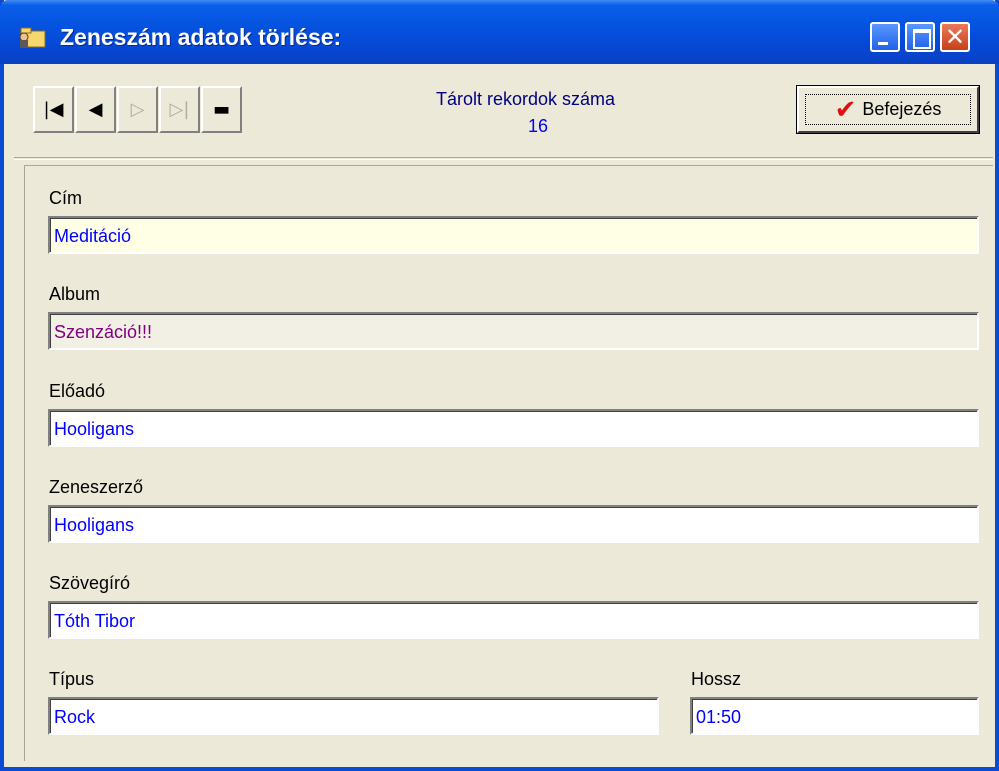  Describe the element at coordinates (885, 37) in the screenshot. I see `minimize-button` at that location.